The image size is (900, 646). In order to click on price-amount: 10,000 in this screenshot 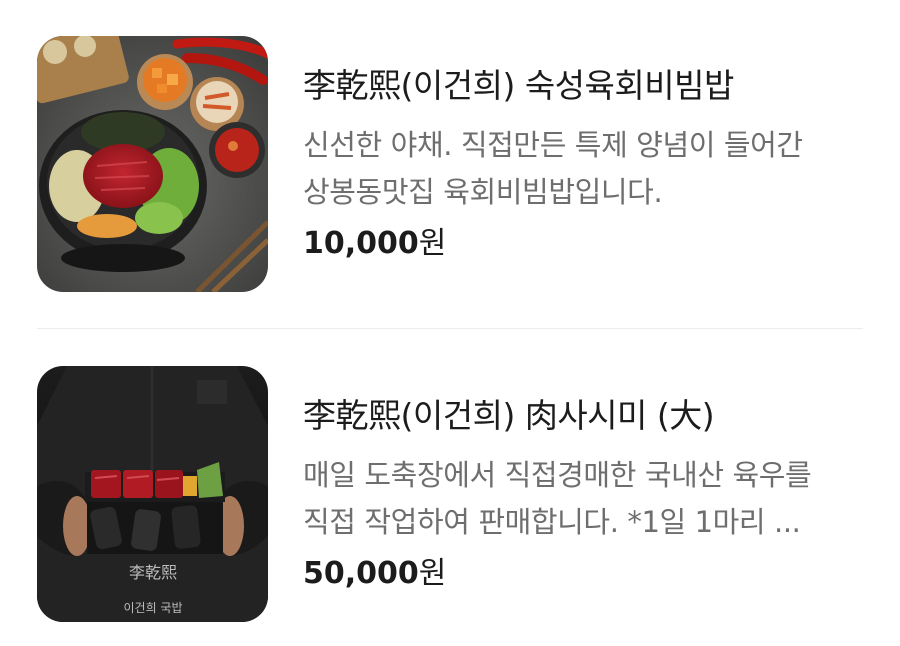, I will do `click(361, 243)`.